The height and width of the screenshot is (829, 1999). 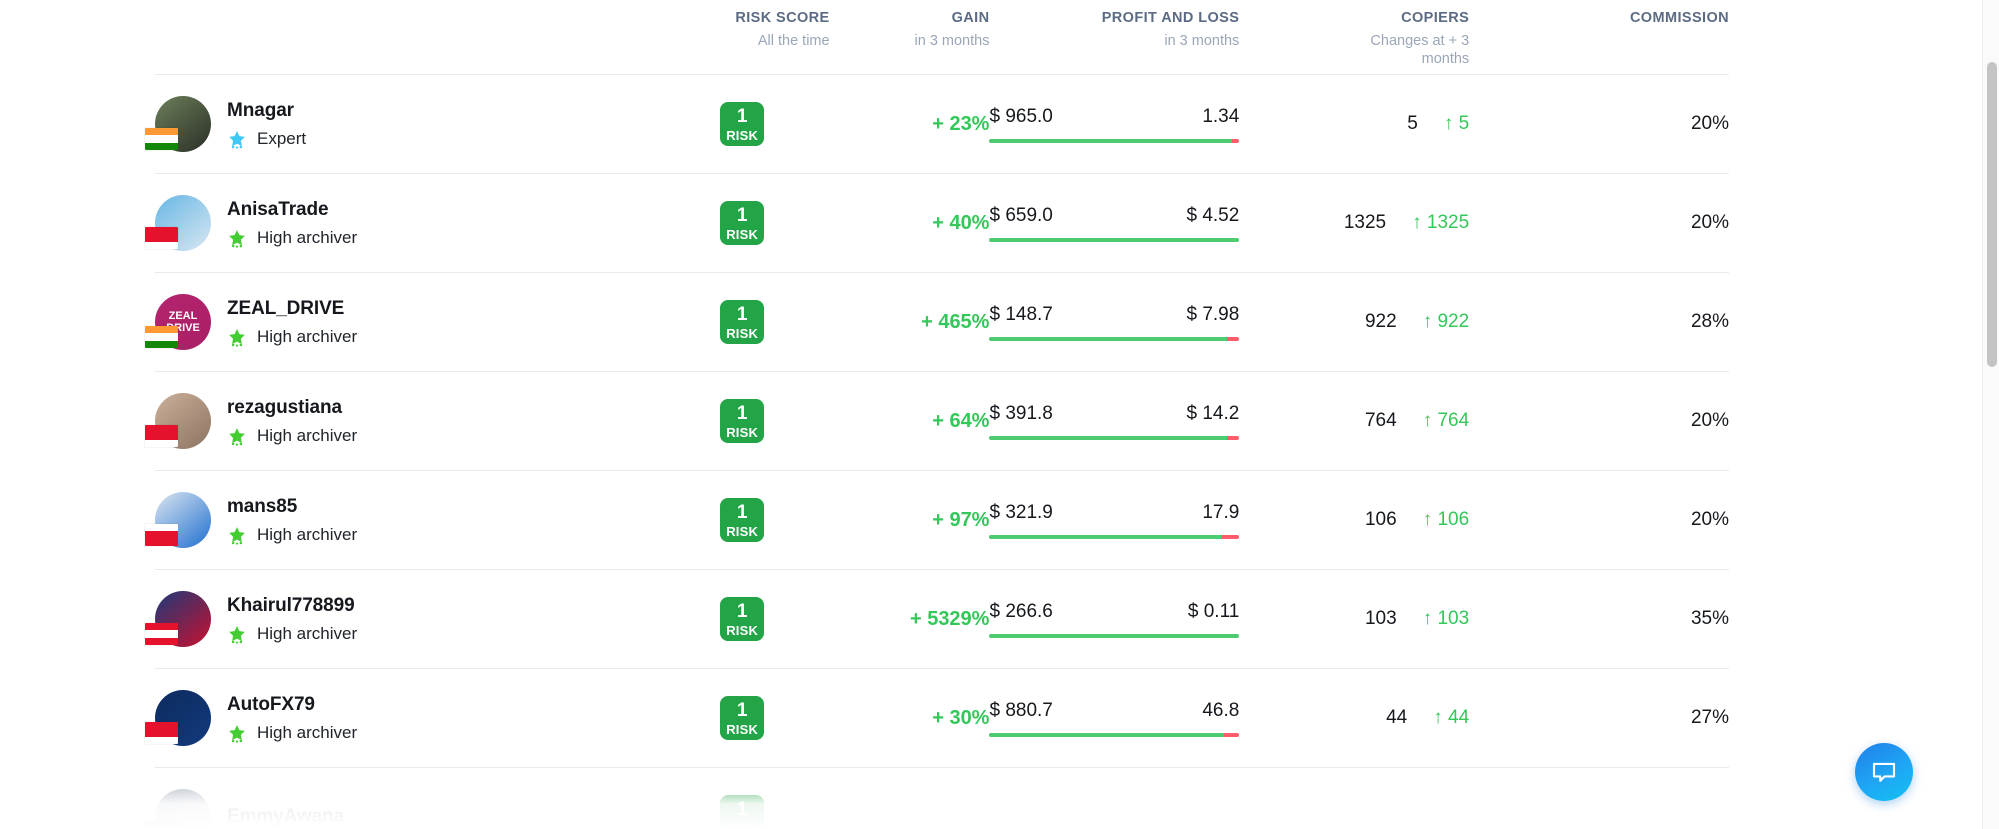 What do you see at coordinates (961, 420) in the screenshot?
I see `gain-value: + 64%` at bounding box center [961, 420].